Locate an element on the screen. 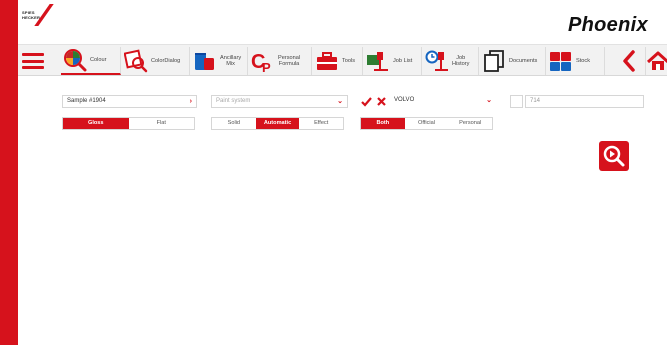 This screenshot has width=667, height=345. toolbar-item-job-list: Job List is located at coordinates (393, 61).